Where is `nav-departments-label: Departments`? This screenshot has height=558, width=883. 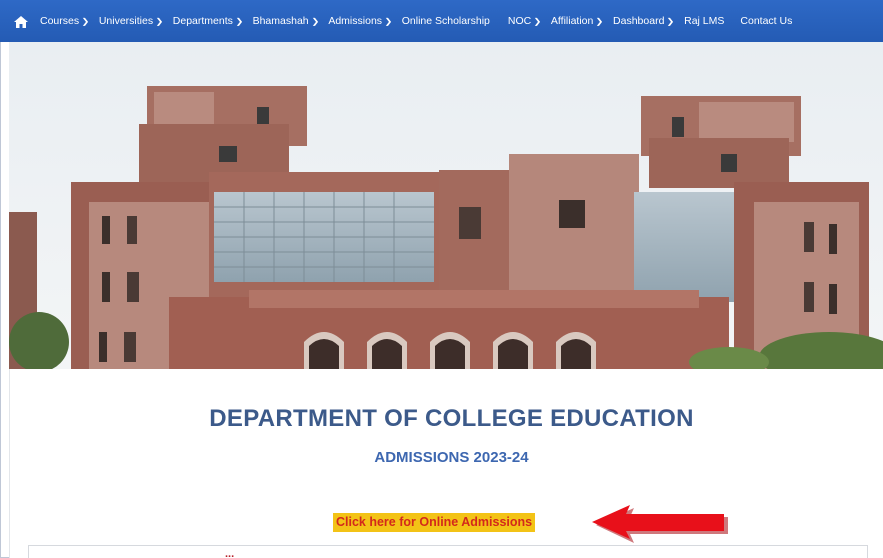
nav-departments-label: Departments is located at coordinates (202, 21).